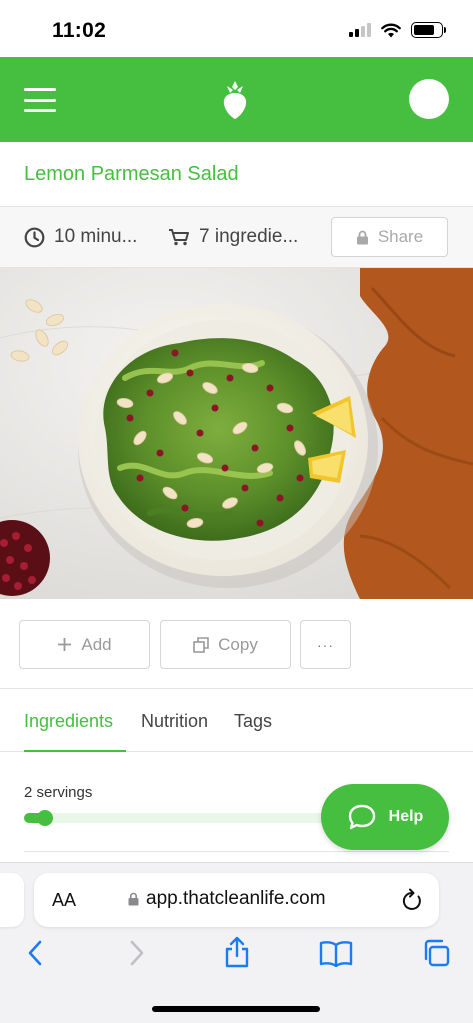 This screenshot has height=1023, width=473. Describe the element at coordinates (179, 237) in the screenshot. I see `cart-icon` at that location.